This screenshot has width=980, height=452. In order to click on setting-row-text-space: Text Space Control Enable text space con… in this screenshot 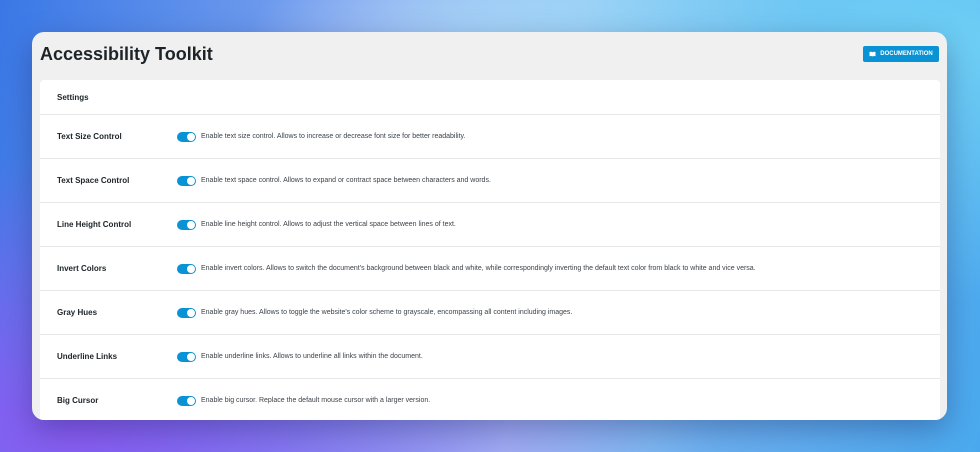, I will do `click(490, 181)`.